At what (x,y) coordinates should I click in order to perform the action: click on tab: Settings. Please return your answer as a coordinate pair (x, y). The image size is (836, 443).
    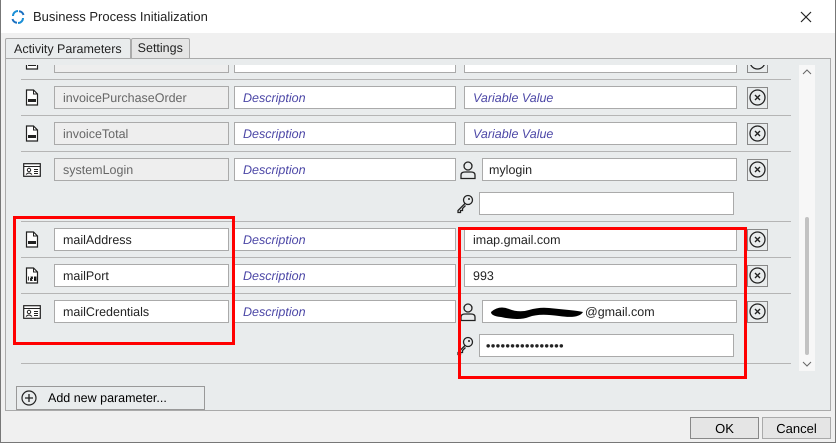
    Looking at the image, I should click on (160, 48).